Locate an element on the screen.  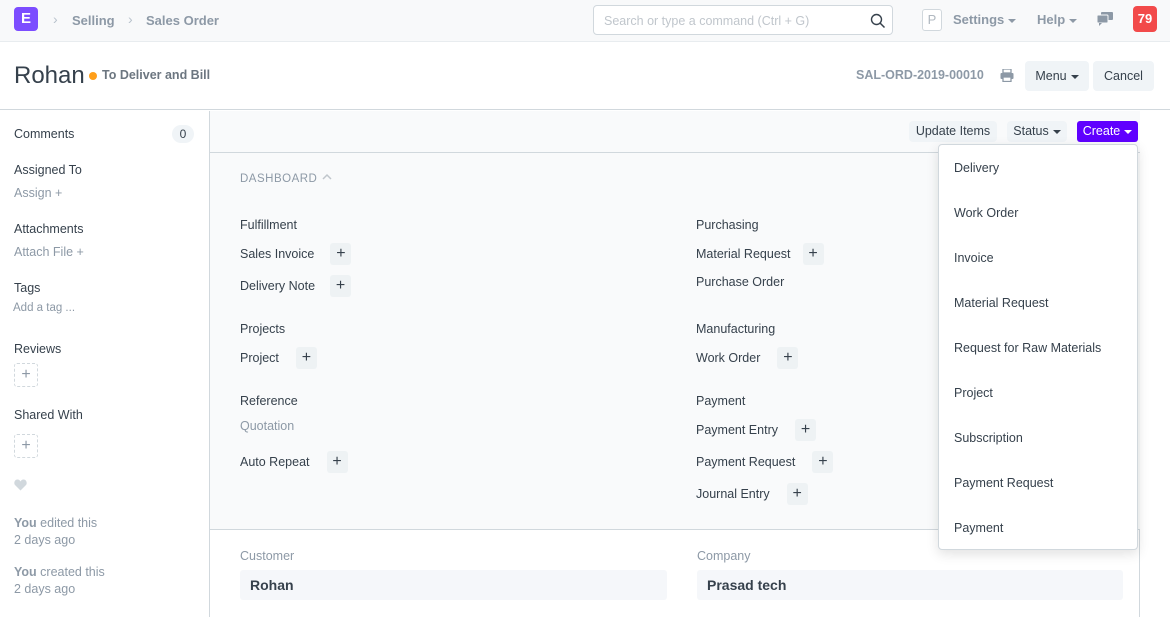
help-label: Help is located at coordinates (1051, 19).